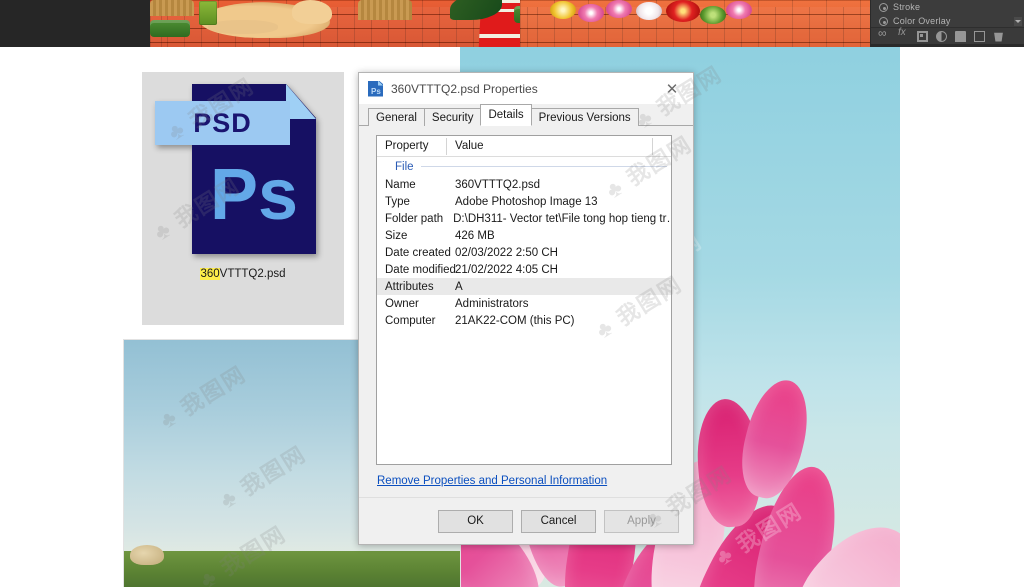  I want to click on psd-file-icon: Ps PSD, so click(235, 169).